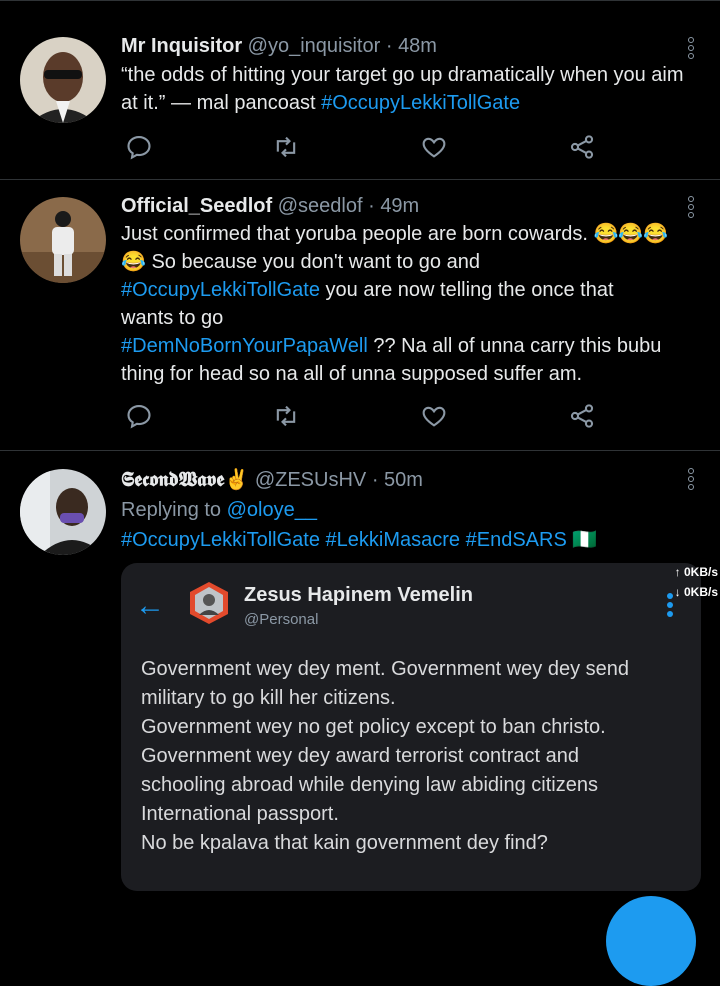 The width and height of the screenshot is (720, 986). I want to click on display-name: Mr Inquisitor, so click(181, 46).